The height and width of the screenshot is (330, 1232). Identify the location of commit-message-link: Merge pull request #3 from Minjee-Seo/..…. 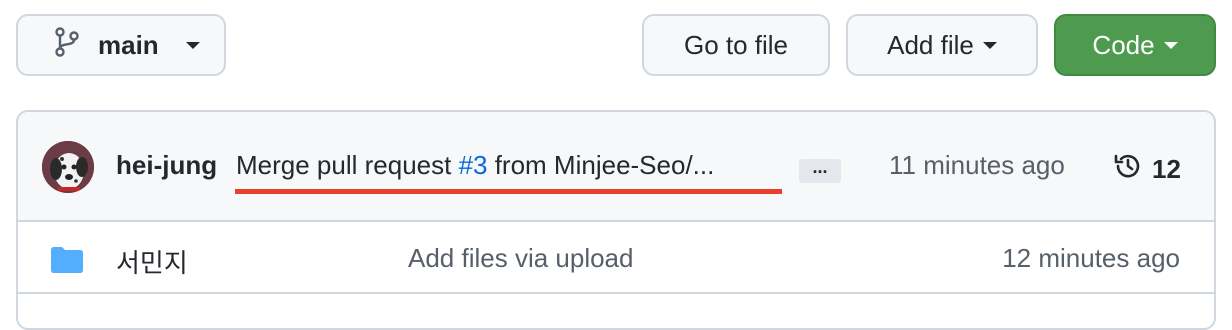
(475, 165).